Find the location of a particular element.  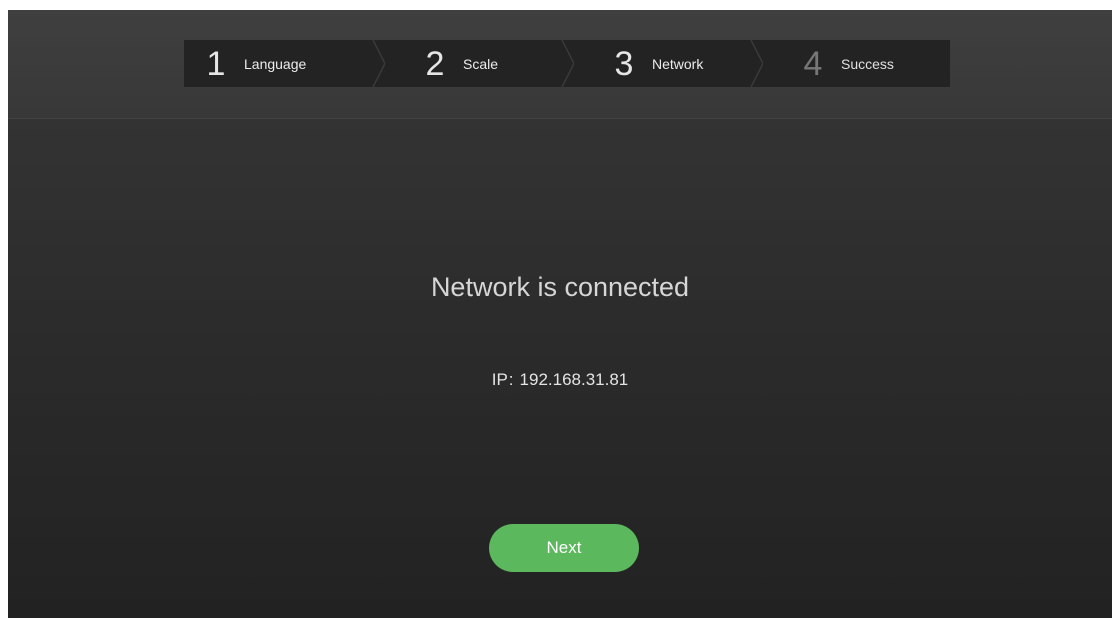

step-network: 3 Network is located at coordinates (662, 63).